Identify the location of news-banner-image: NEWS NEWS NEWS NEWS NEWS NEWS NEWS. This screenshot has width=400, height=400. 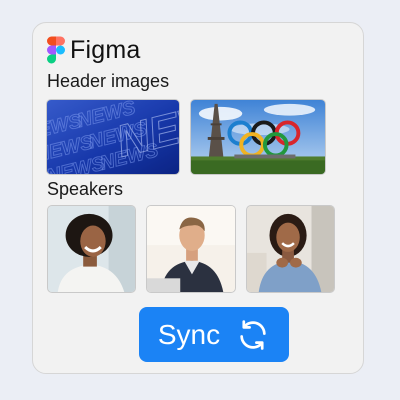
(113, 137).